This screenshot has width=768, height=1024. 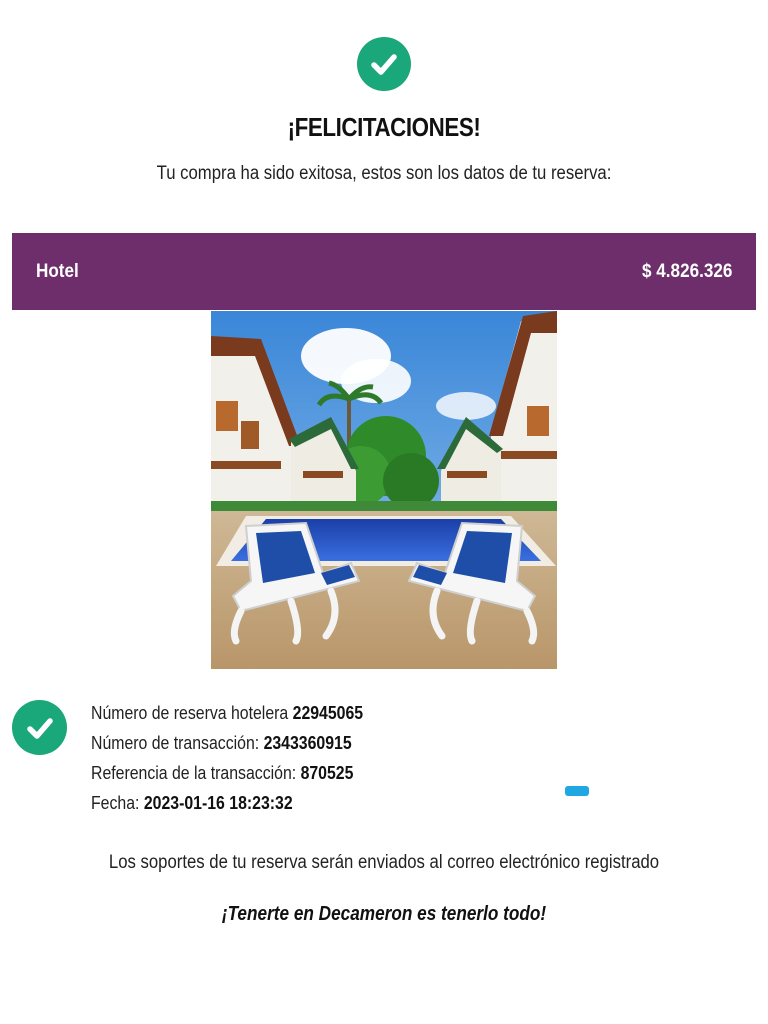 What do you see at coordinates (577, 791) in the screenshot?
I see `chat-badge-icon` at bounding box center [577, 791].